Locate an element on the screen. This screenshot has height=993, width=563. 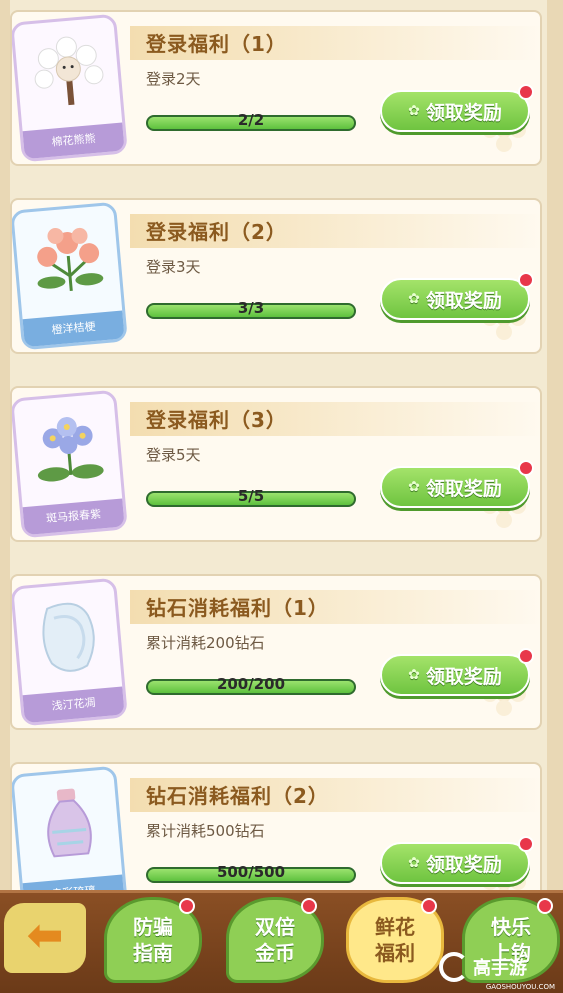
reward-card: 斑马报春紫 登录福利（3） 登录5天 5/5 ✿ 领取奖励 is located at coordinates (276, 464).